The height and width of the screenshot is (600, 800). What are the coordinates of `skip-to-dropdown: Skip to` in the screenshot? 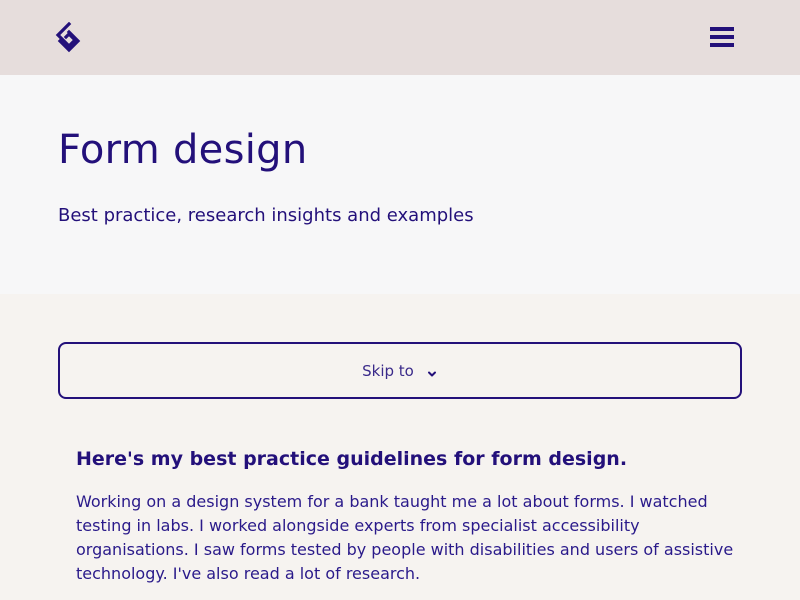 It's located at (400, 370).